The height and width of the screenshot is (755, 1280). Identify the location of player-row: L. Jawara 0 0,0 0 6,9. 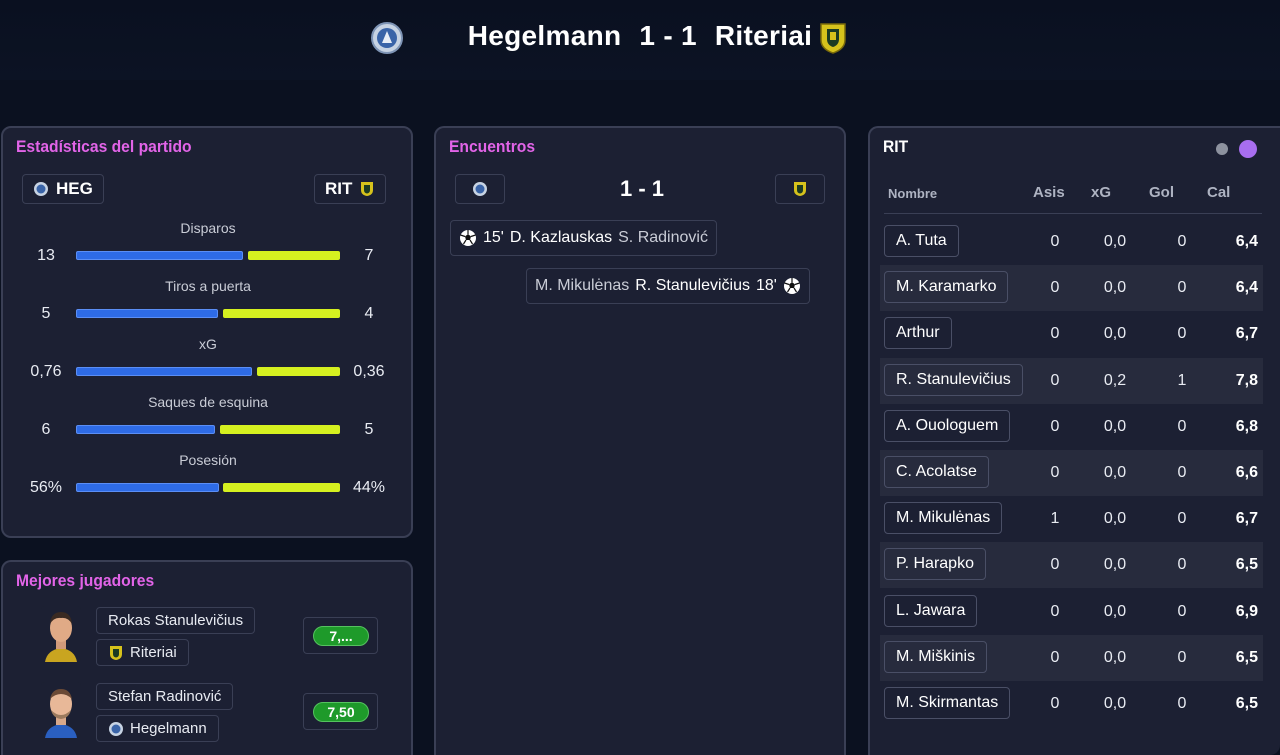
(1071, 612).